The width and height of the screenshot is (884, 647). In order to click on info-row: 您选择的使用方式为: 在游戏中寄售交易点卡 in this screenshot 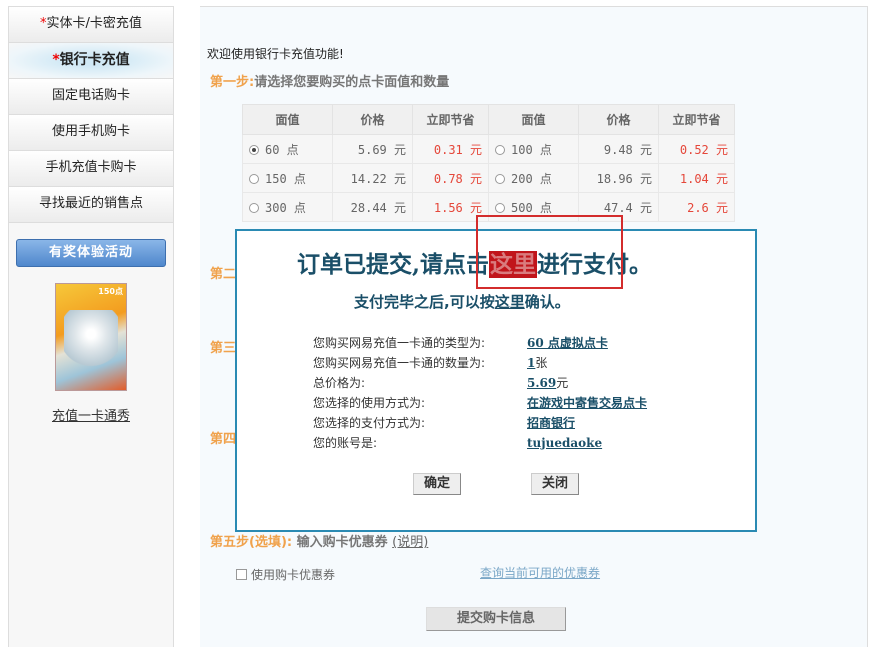, I will do `click(480, 403)`.